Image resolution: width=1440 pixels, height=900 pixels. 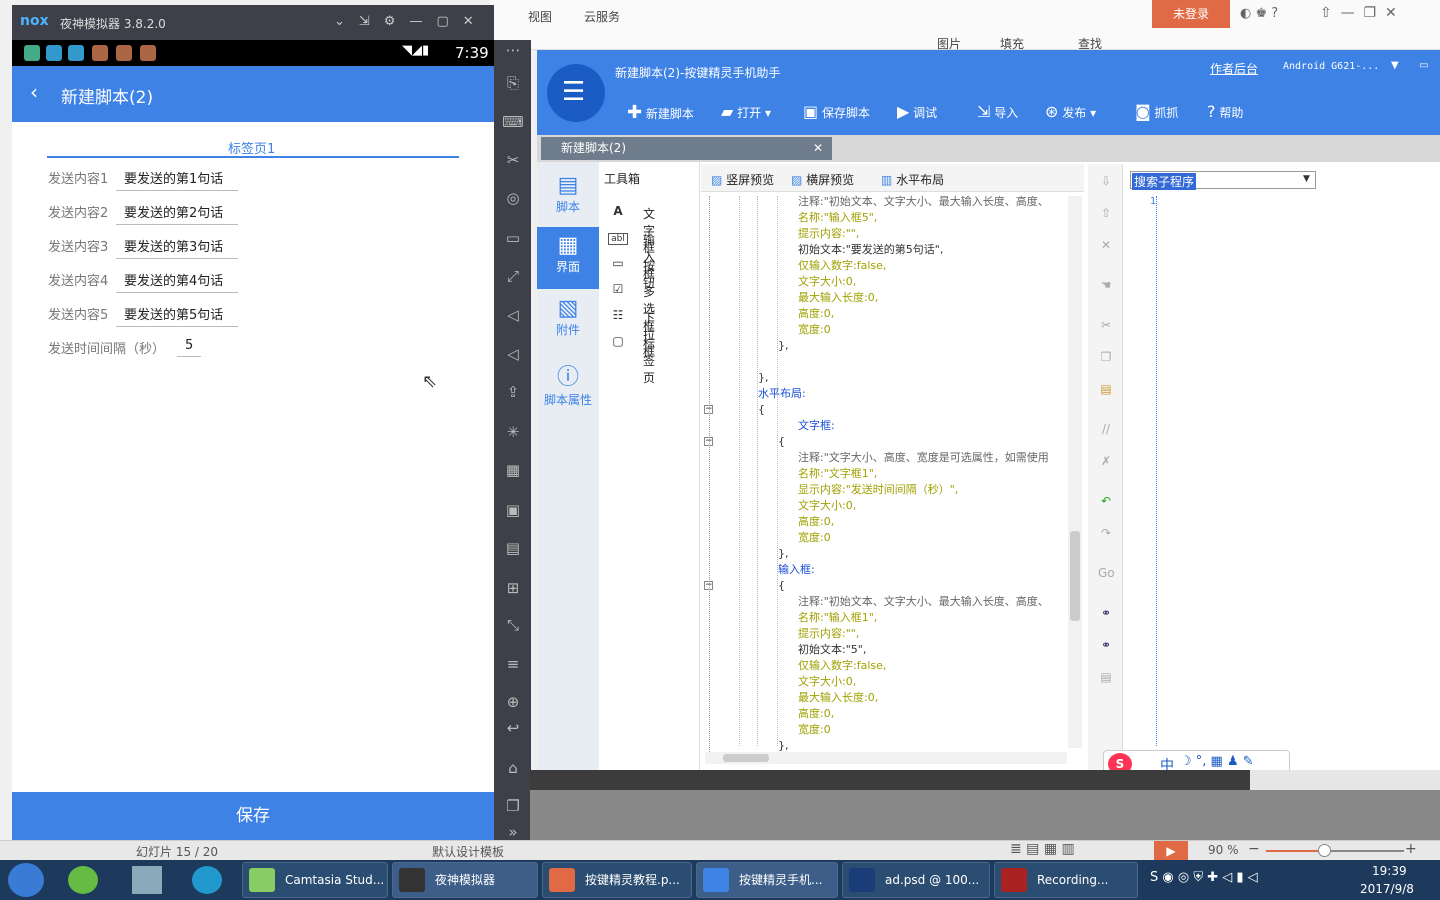 I want to click on zoom-in-icon: +, so click(x=1411, y=849).